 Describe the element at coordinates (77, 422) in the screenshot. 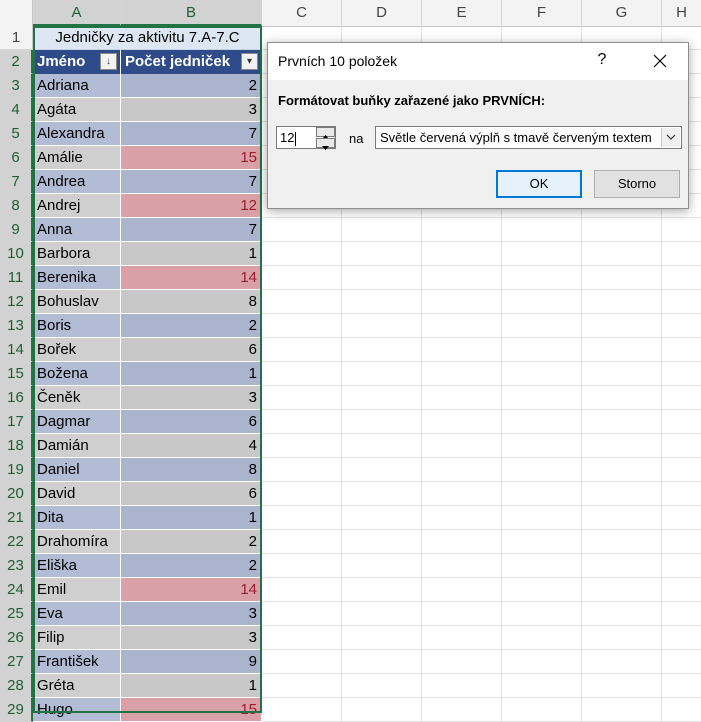

I see `table-row-name-cell: Dagmar` at that location.